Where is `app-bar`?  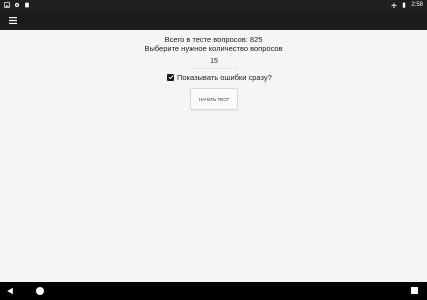
app-bar is located at coordinates (213, 20).